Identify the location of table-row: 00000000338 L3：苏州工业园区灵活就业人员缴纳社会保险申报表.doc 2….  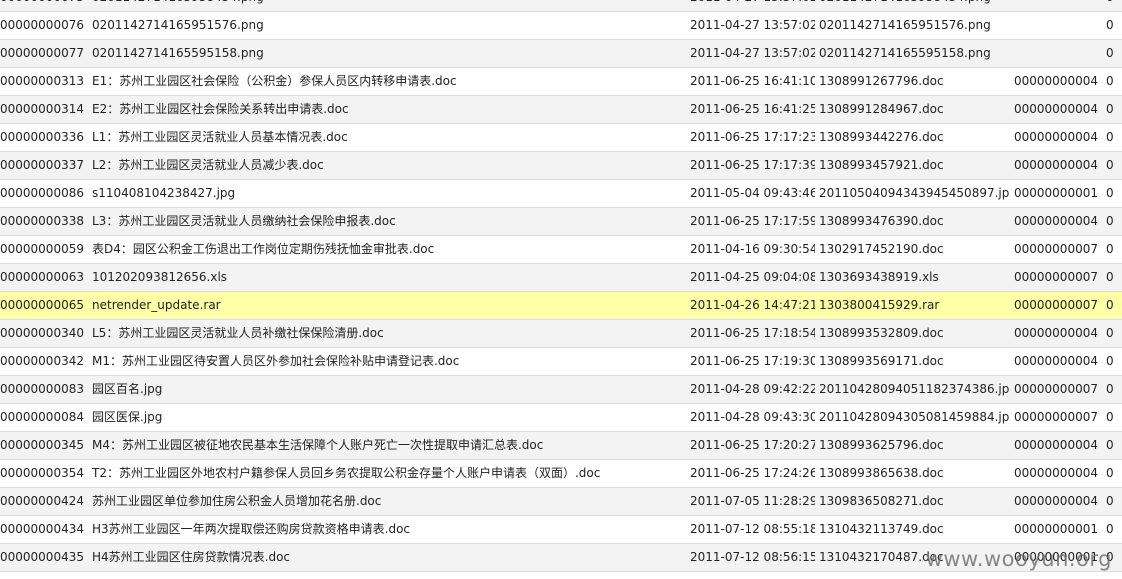
(561, 222).